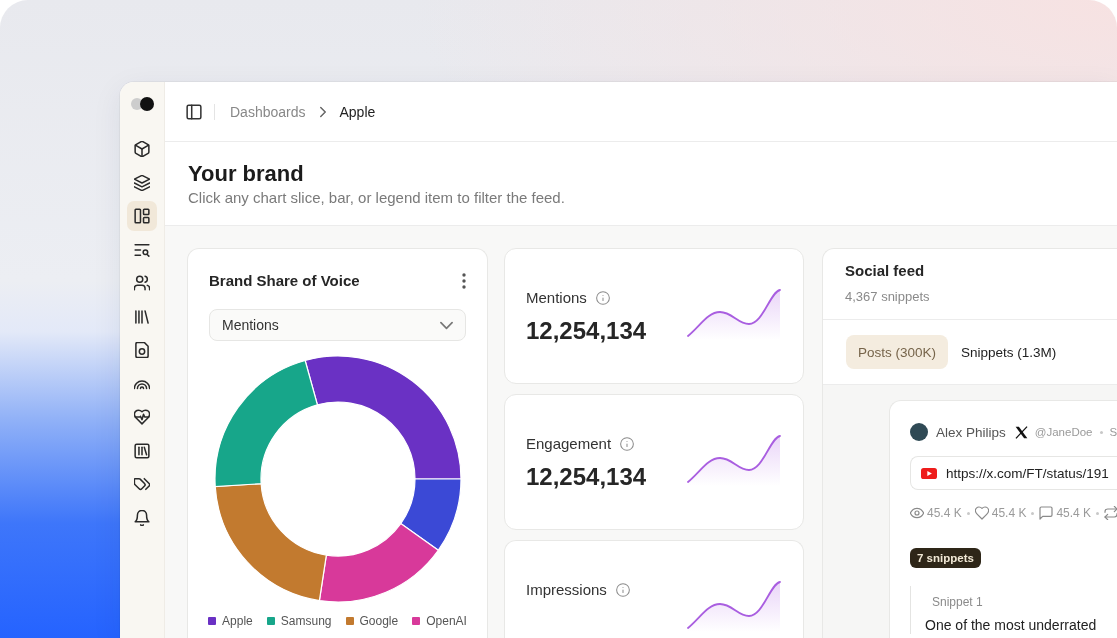  I want to click on sidebar-item, so click(142, 216).